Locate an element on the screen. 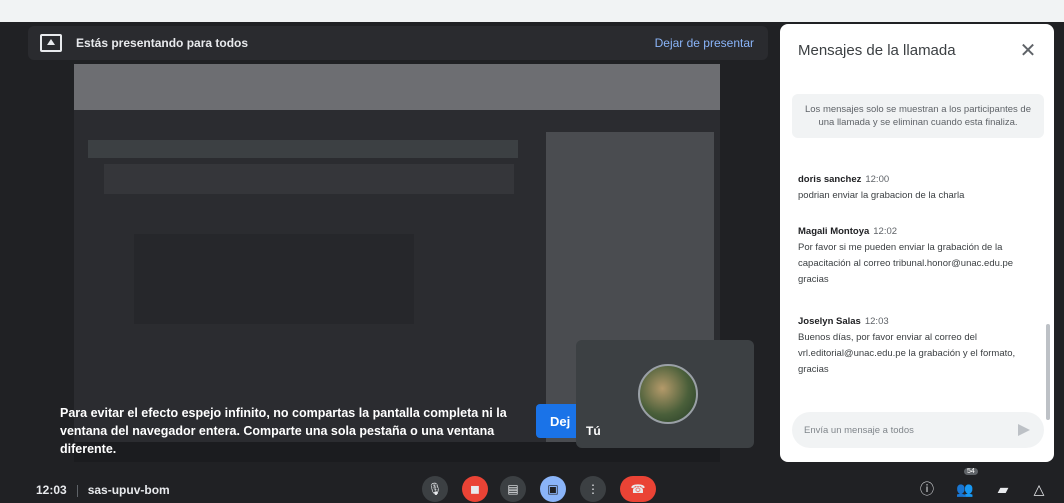  captions-icon: ▤ is located at coordinates (513, 489).